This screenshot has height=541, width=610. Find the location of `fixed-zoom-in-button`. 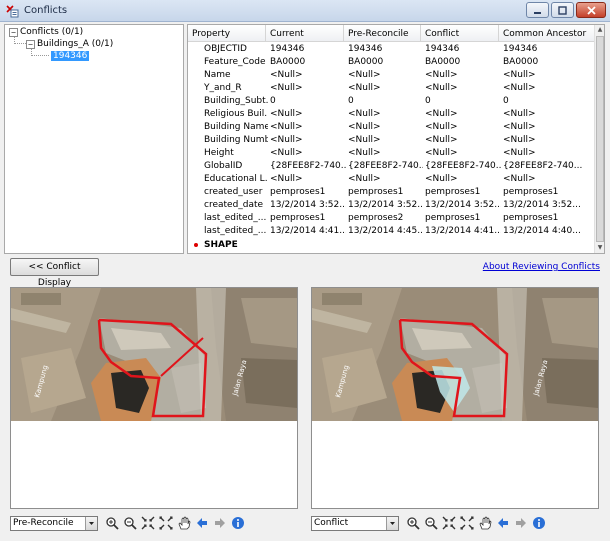

fixed-zoom-in-button is located at coordinates (148, 523).